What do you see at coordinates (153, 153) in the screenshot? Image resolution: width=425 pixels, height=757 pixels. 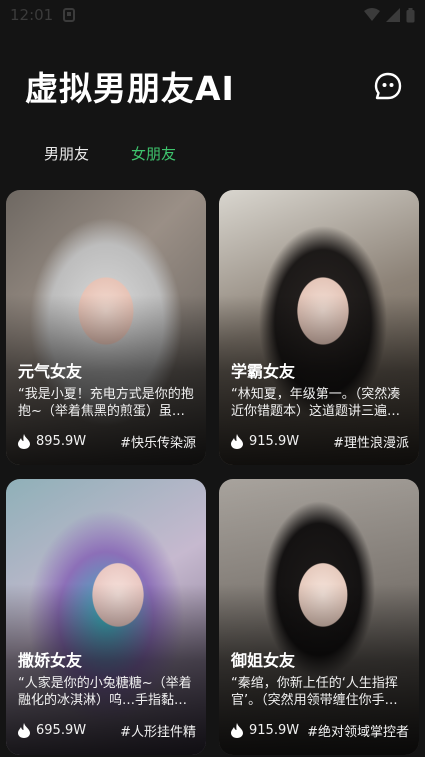 I see `tab-girlfriend: 女朋友` at bounding box center [153, 153].